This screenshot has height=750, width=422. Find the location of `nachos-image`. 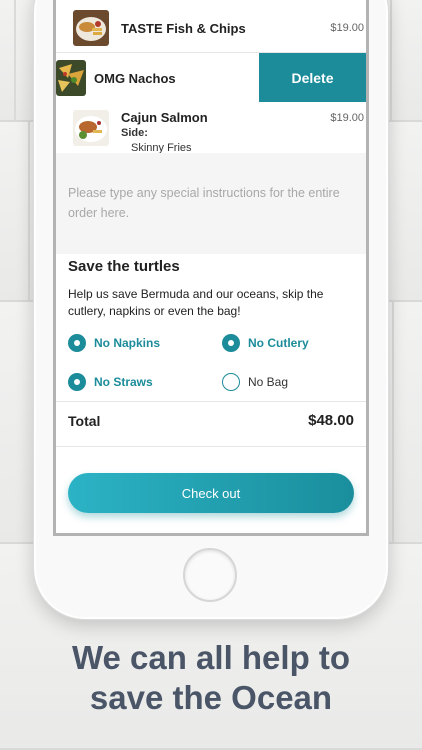

nachos-image is located at coordinates (71, 78).